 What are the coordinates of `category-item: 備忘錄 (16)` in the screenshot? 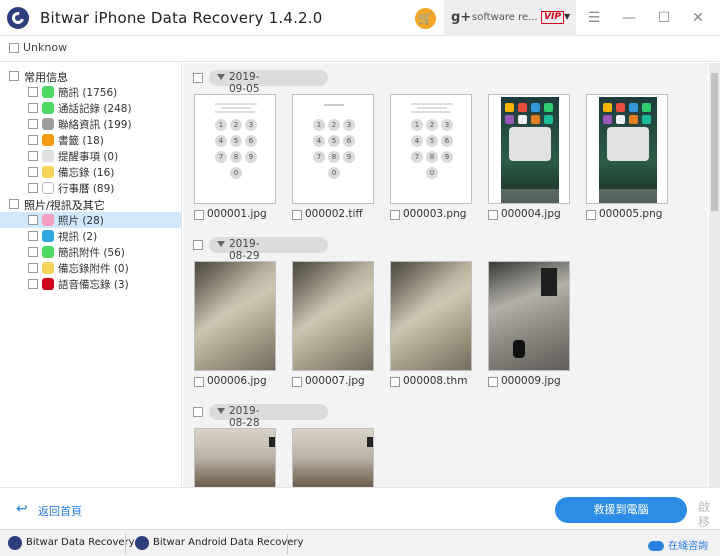 It's located at (90, 172).